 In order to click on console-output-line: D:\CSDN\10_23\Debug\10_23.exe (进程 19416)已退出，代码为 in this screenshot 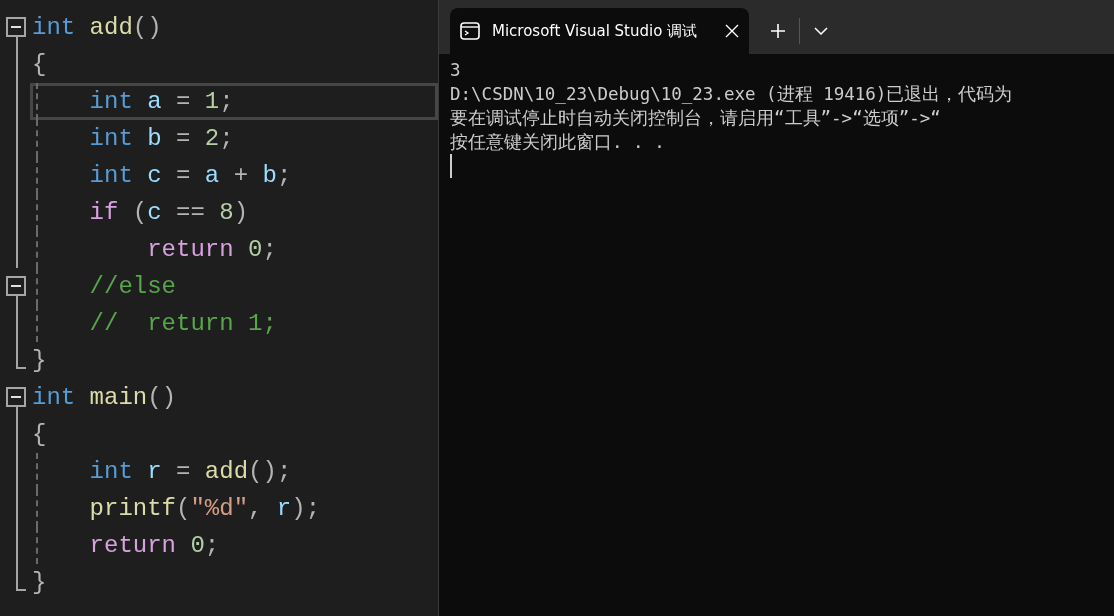, I will do `click(732, 94)`.